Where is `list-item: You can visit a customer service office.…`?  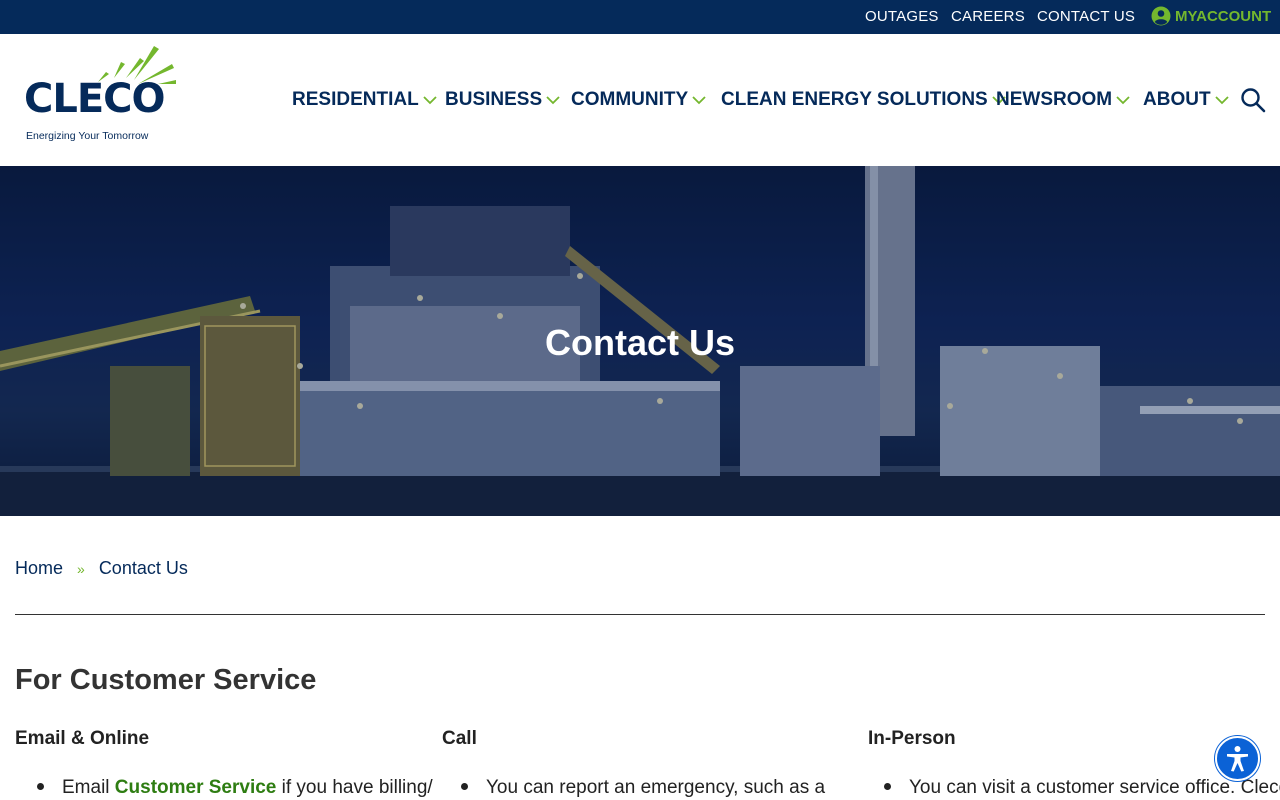 list-item: You can visit a customer service office.… is located at coordinates (1082, 788).